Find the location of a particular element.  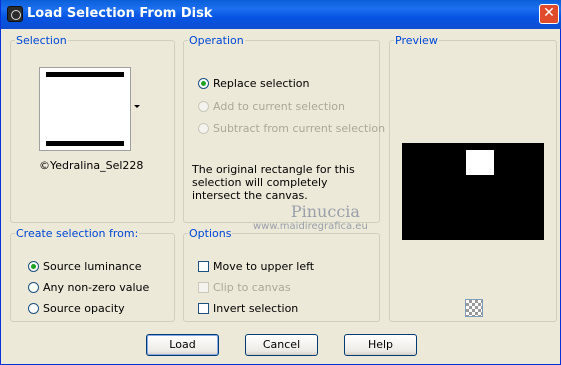

radio-add-label: Add to current selection is located at coordinates (279, 106).